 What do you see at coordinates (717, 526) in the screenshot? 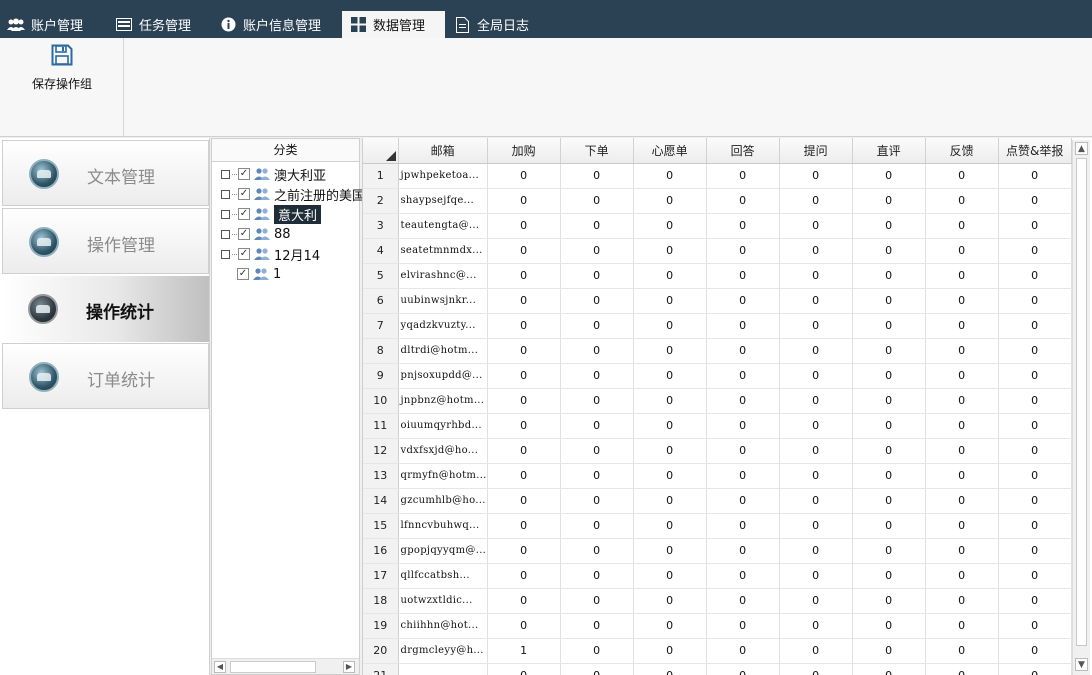
I see `table-row: 15 lfnncvbuhwq... 0 0 0 0 0 0 0 0` at bounding box center [717, 526].